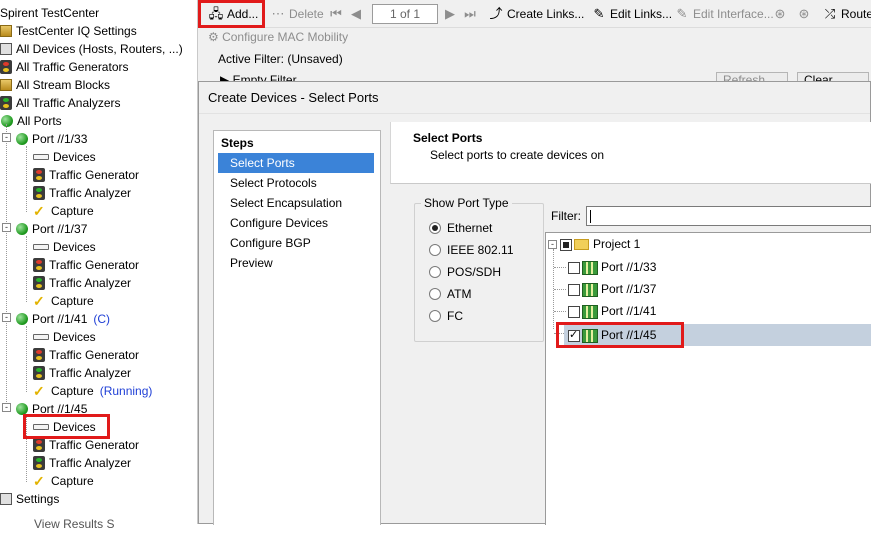 The height and width of the screenshot is (533, 871). I want to click on tree-item-iq-settings: TestCenter IQ Settings, so click(68, 30).